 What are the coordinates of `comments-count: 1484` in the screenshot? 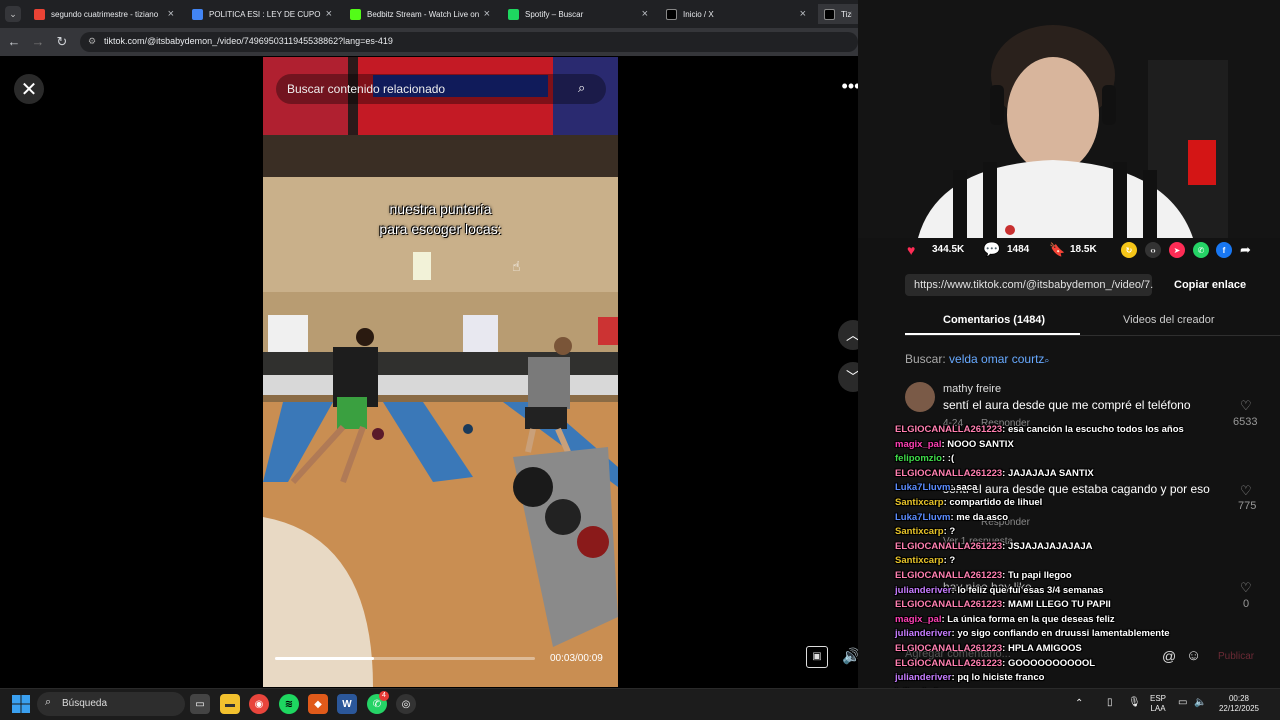 It's located at (1018, 249).